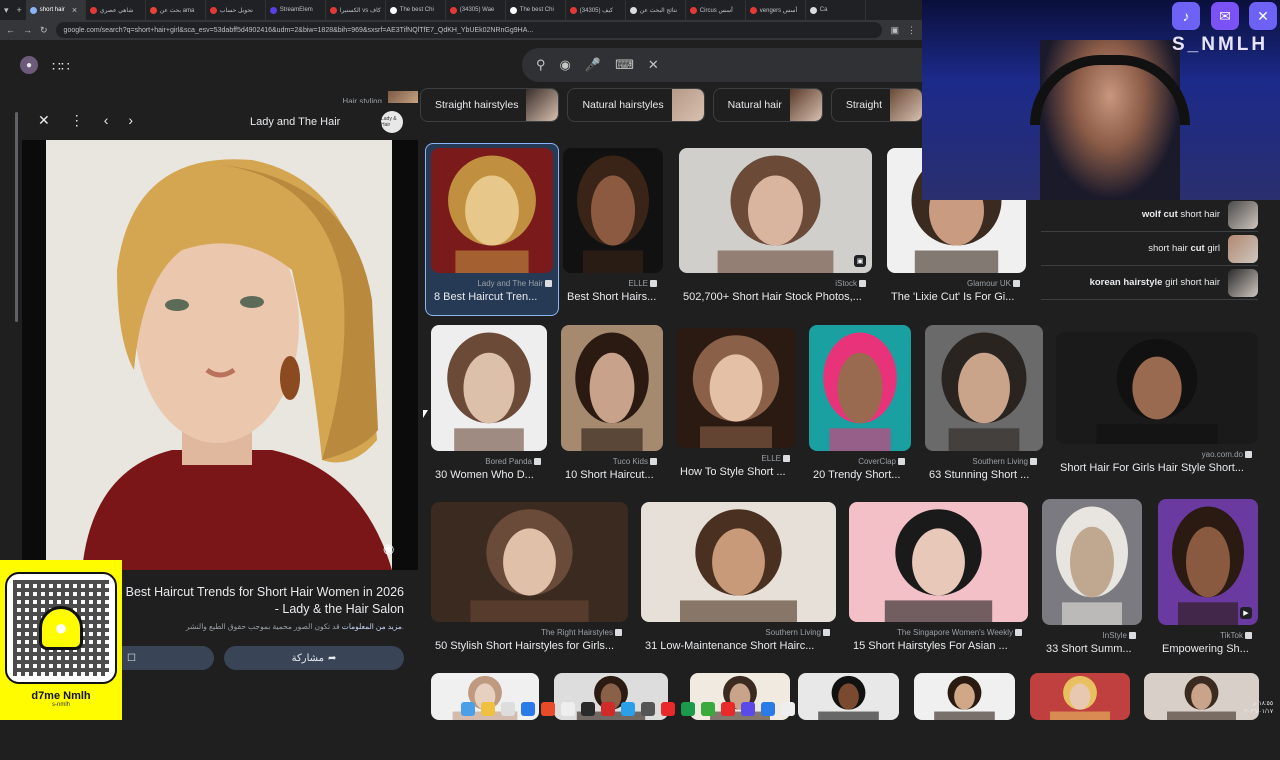 This screenshot has width=1280, height=760. What do you see at coordinates (10, 30) in the screenshot?
I see `back-icon: ←` at bounding box center [10, 30].